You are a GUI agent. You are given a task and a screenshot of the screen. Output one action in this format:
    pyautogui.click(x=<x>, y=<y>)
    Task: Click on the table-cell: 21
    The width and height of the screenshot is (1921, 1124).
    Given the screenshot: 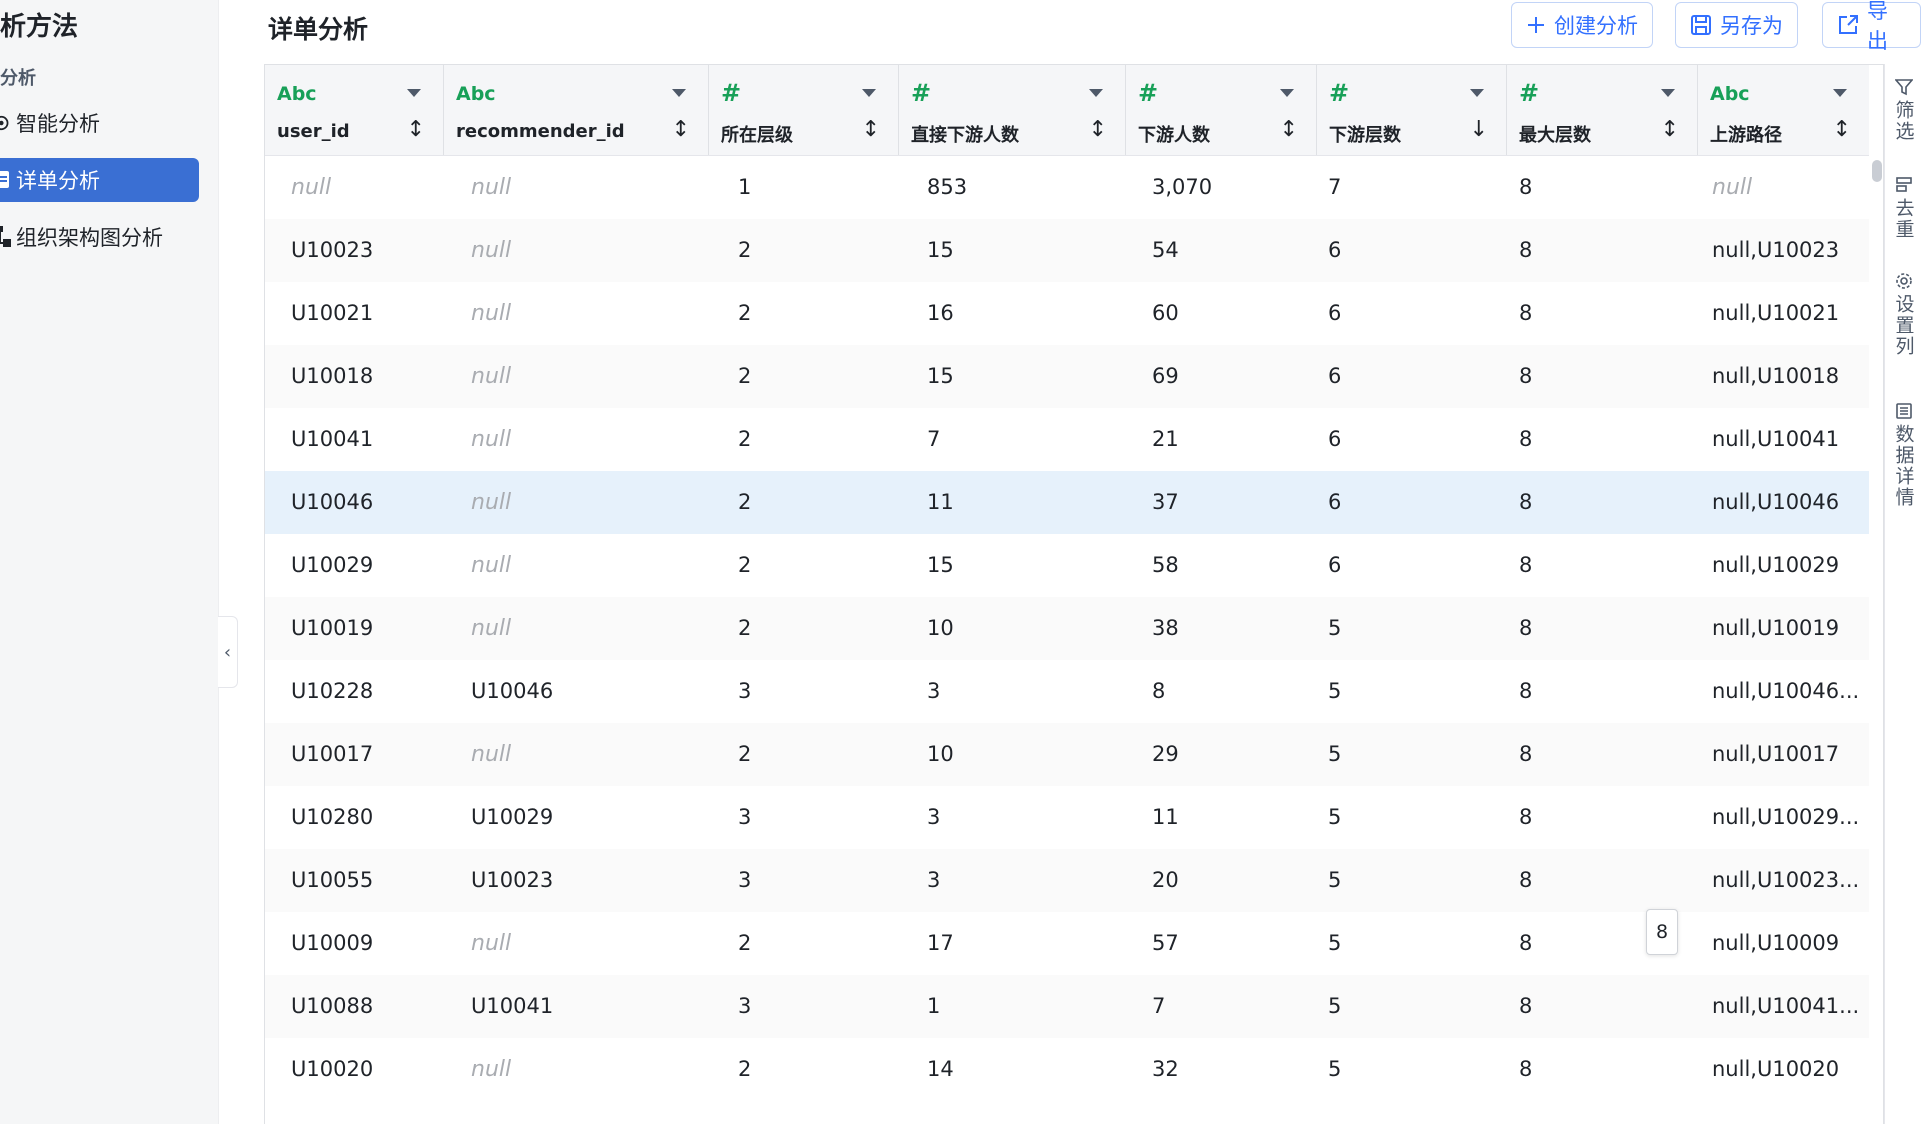 What is the action you would take?
    pyautogui.click(x=1165, y=439)
    